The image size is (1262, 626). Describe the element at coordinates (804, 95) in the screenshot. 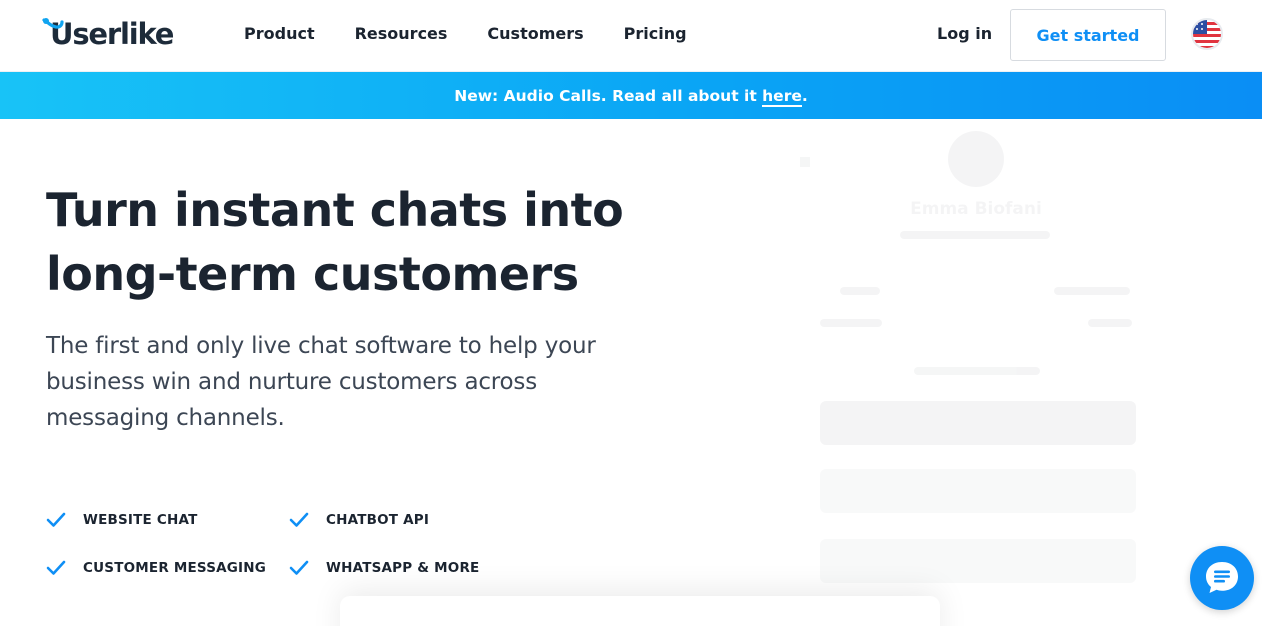

I see `banner-text-end: .` at that location.